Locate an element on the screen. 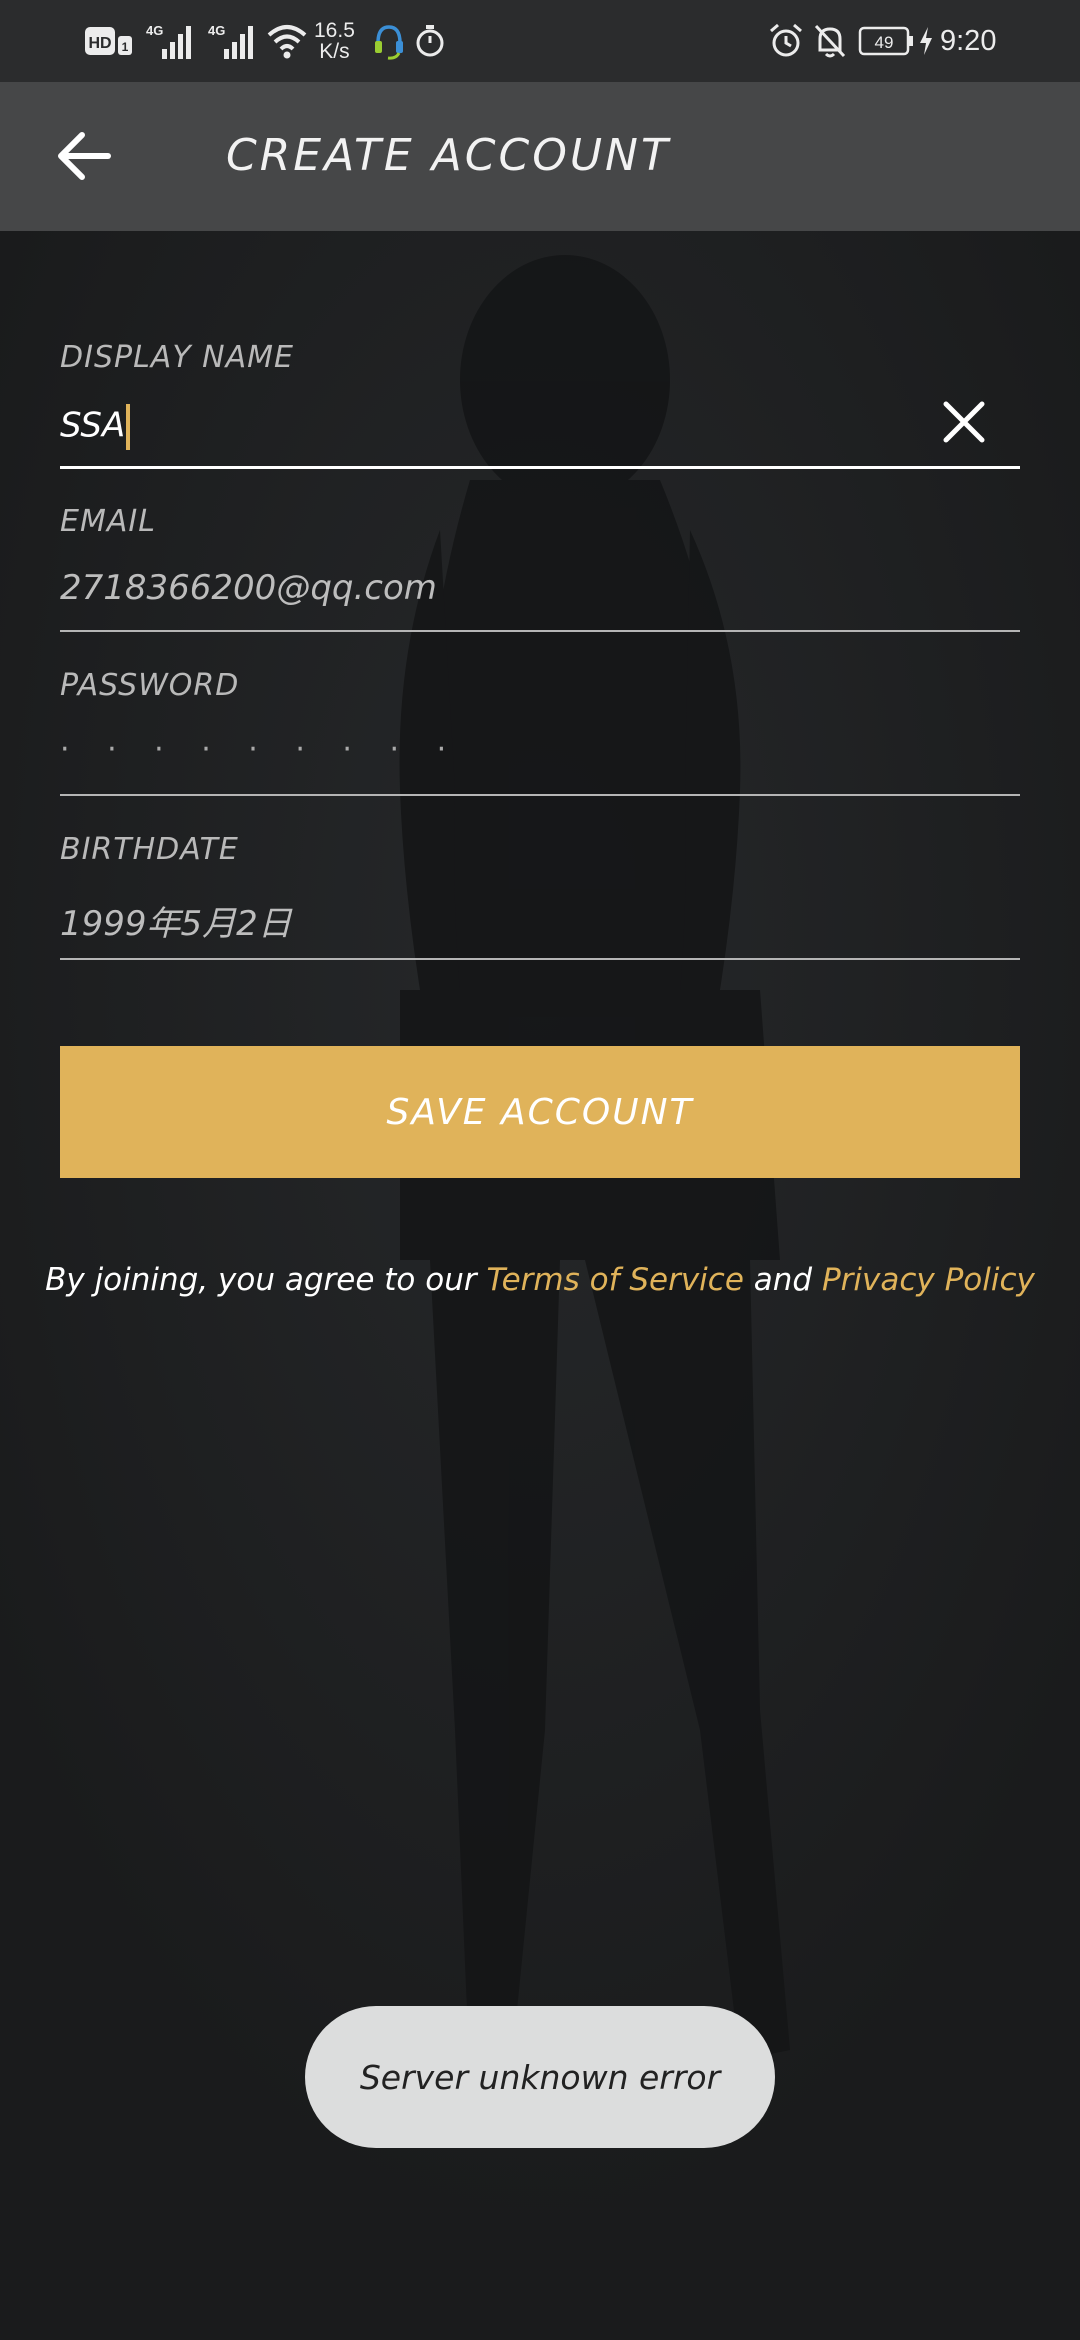  birthdate-input: 1999年5月2日 is located at coordinates (500, 920).